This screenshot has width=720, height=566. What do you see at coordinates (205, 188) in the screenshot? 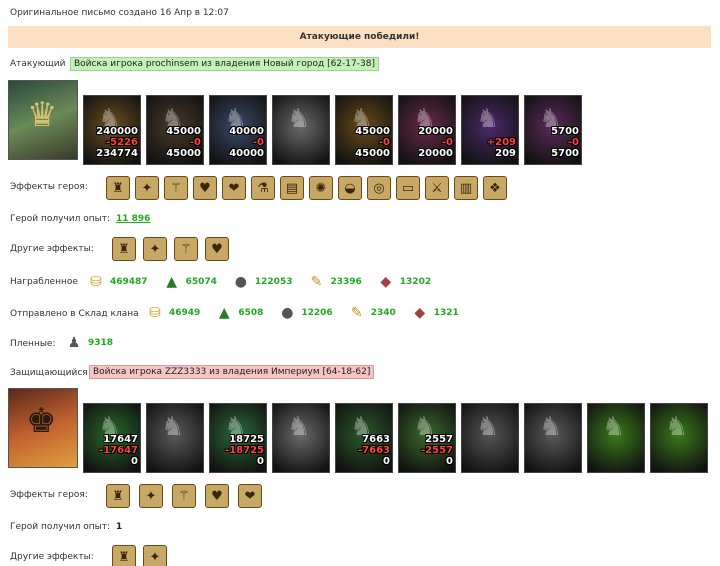
I see `heart-icon: ♥` at bounding box center [205, 188].